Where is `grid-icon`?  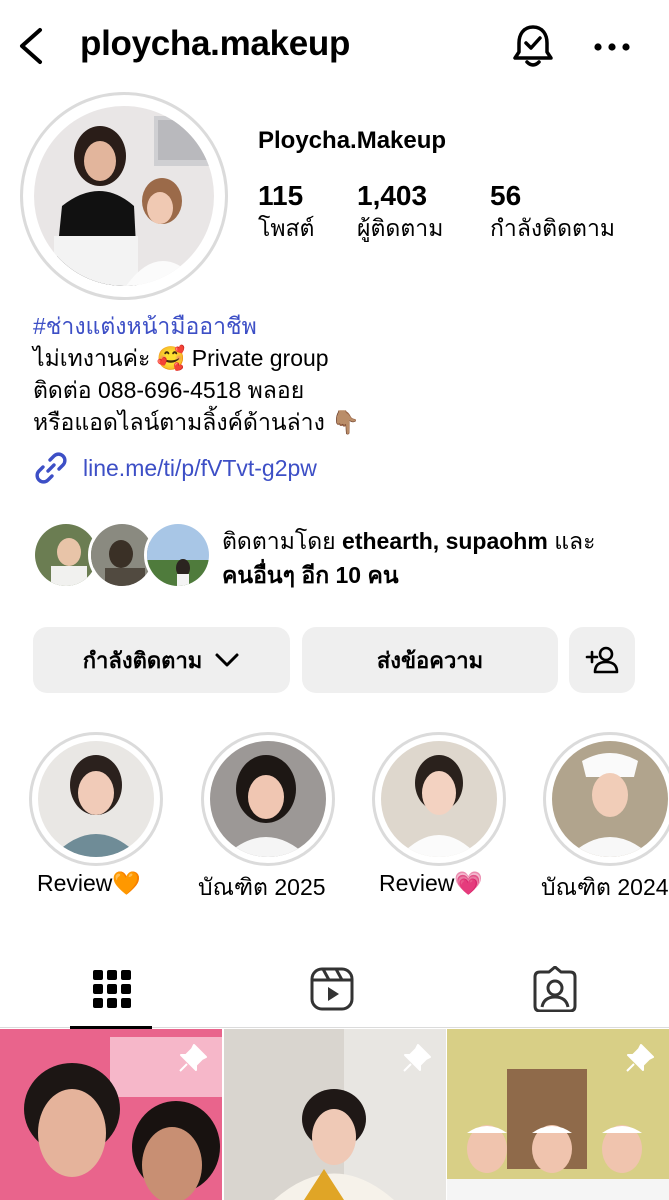 grid-icon is located at coordinates (111, 989).